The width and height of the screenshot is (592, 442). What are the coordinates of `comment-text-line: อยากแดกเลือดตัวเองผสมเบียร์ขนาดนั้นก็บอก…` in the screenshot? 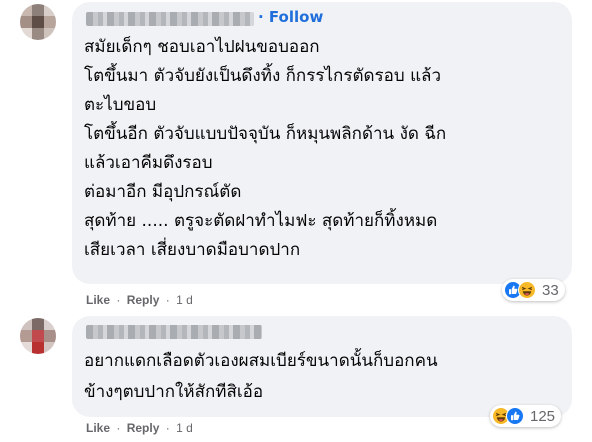 It's located at (261, 361).